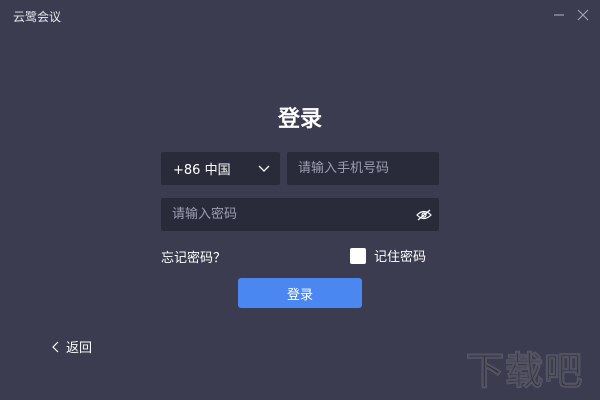 This screenshot has height=400, width=600. Describe the element at coordinates (193, 256) in the screenshot. I see `forgot-password-link: 忘记密码？` at that location.